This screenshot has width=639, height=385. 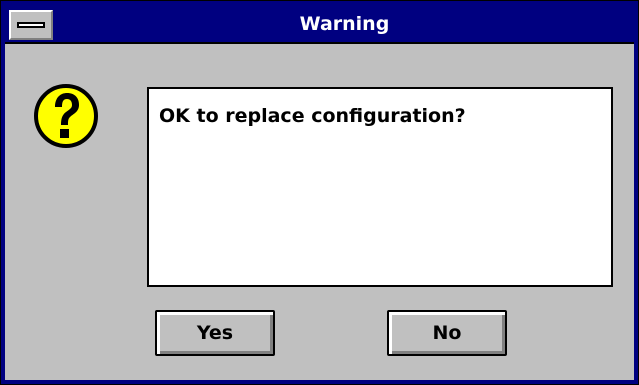 I want to click on title-bar: Warning, so click(x=319, y=24).